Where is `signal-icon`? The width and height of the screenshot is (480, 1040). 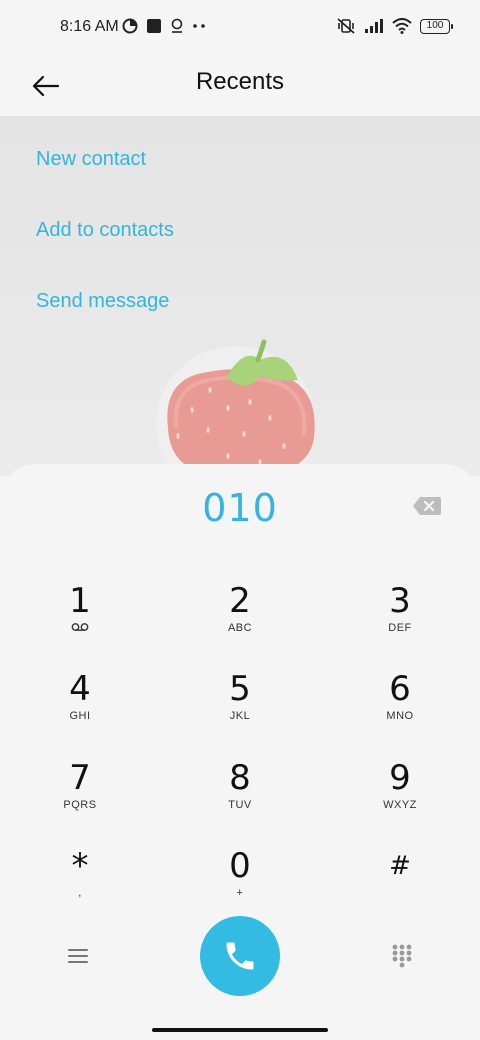 signal-icon is located at coordinates (374, 26).